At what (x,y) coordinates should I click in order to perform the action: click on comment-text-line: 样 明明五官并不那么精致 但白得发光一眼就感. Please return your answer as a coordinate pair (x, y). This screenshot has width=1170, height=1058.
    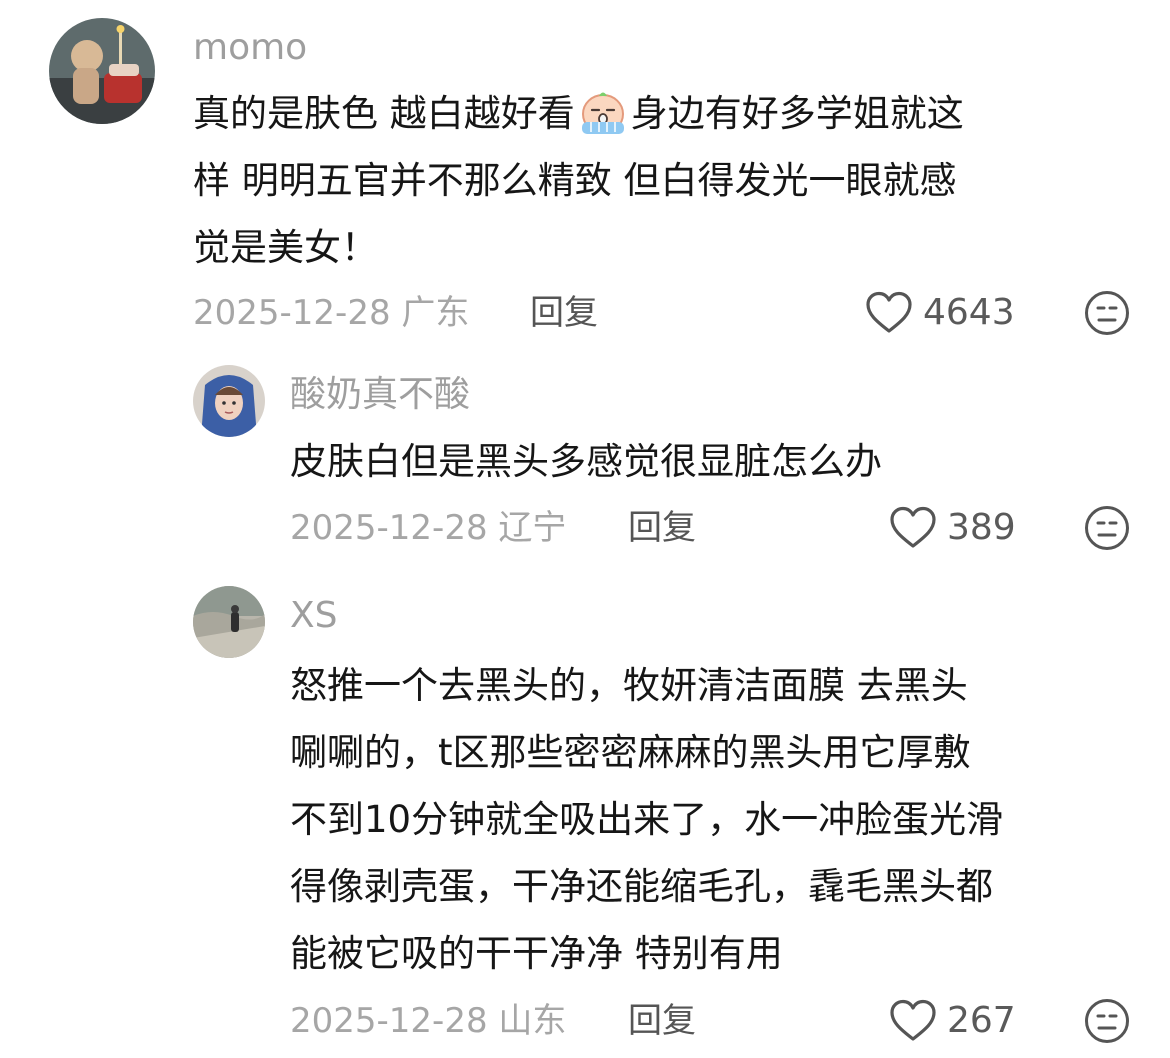
    Looking at the image, I should click on (575, 180).